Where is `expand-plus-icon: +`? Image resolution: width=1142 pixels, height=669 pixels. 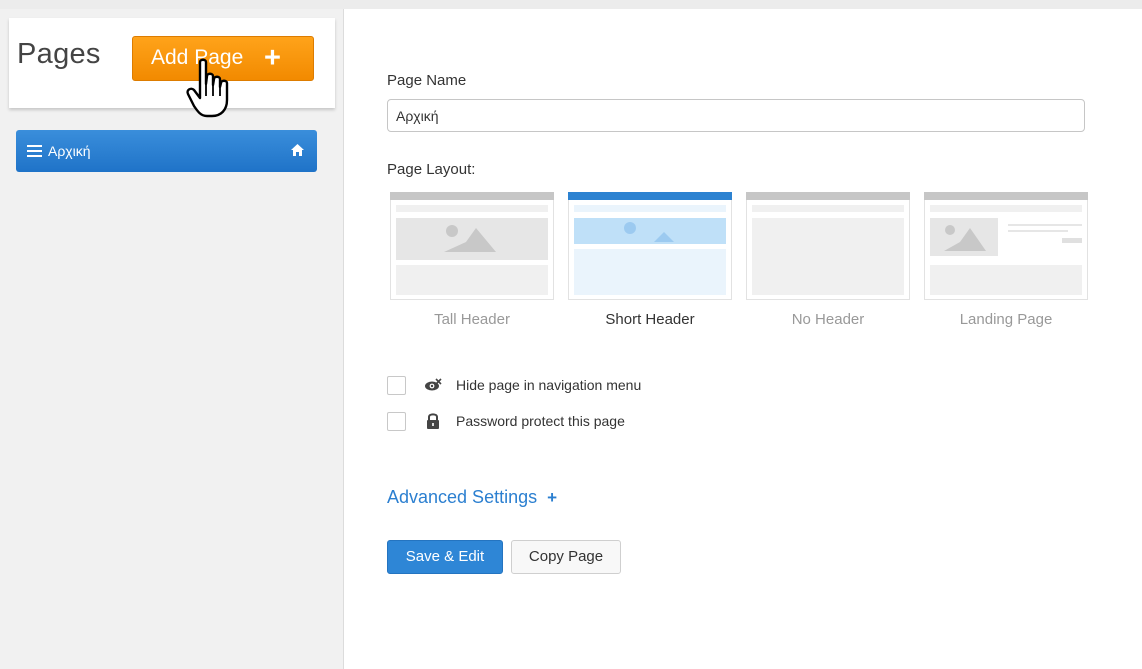 expand-plus-icon: + is located at coordinates (552, 497).